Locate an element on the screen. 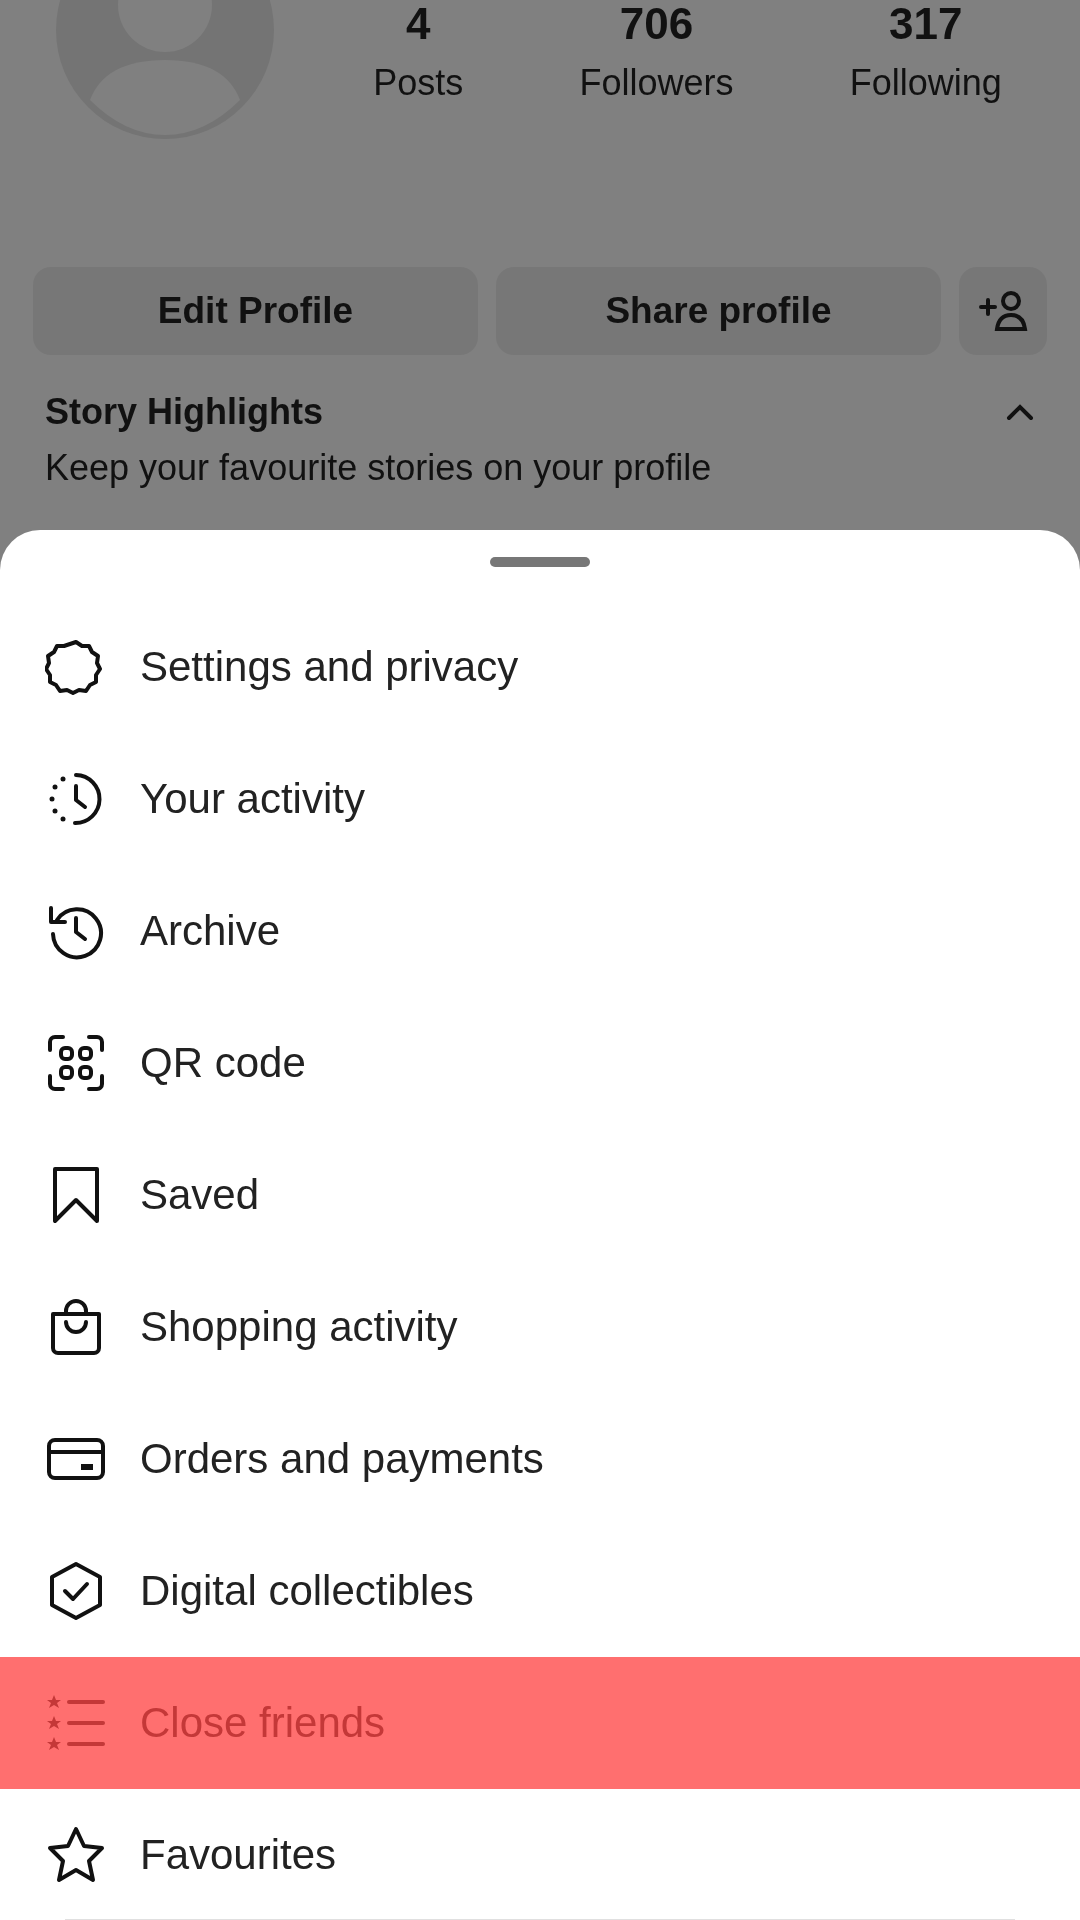  menu-item: Orders and payments is located at coordinates (540, 1459).